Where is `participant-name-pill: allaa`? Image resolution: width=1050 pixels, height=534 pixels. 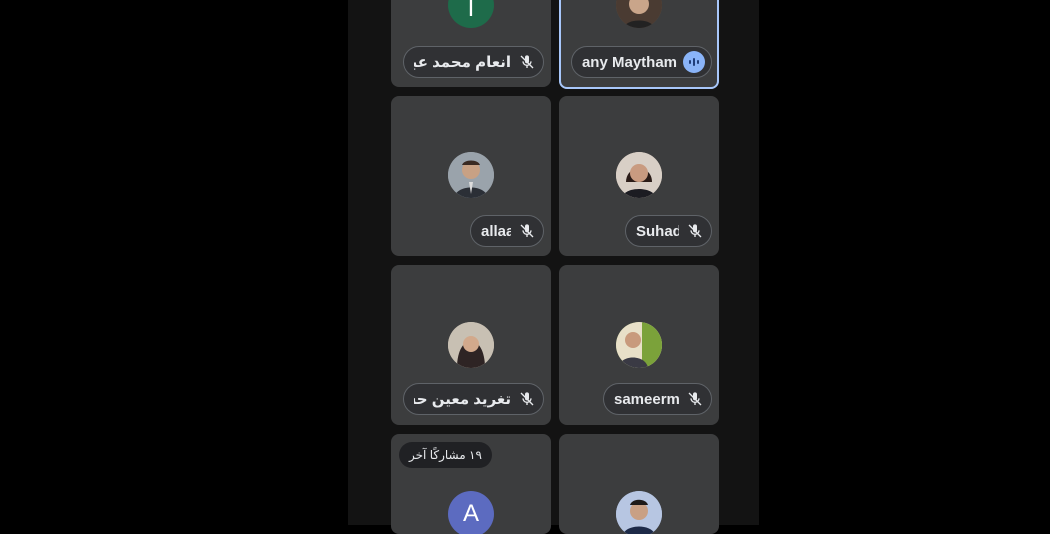
participant-name-pill: allaa is located at coordinates (507, 231).